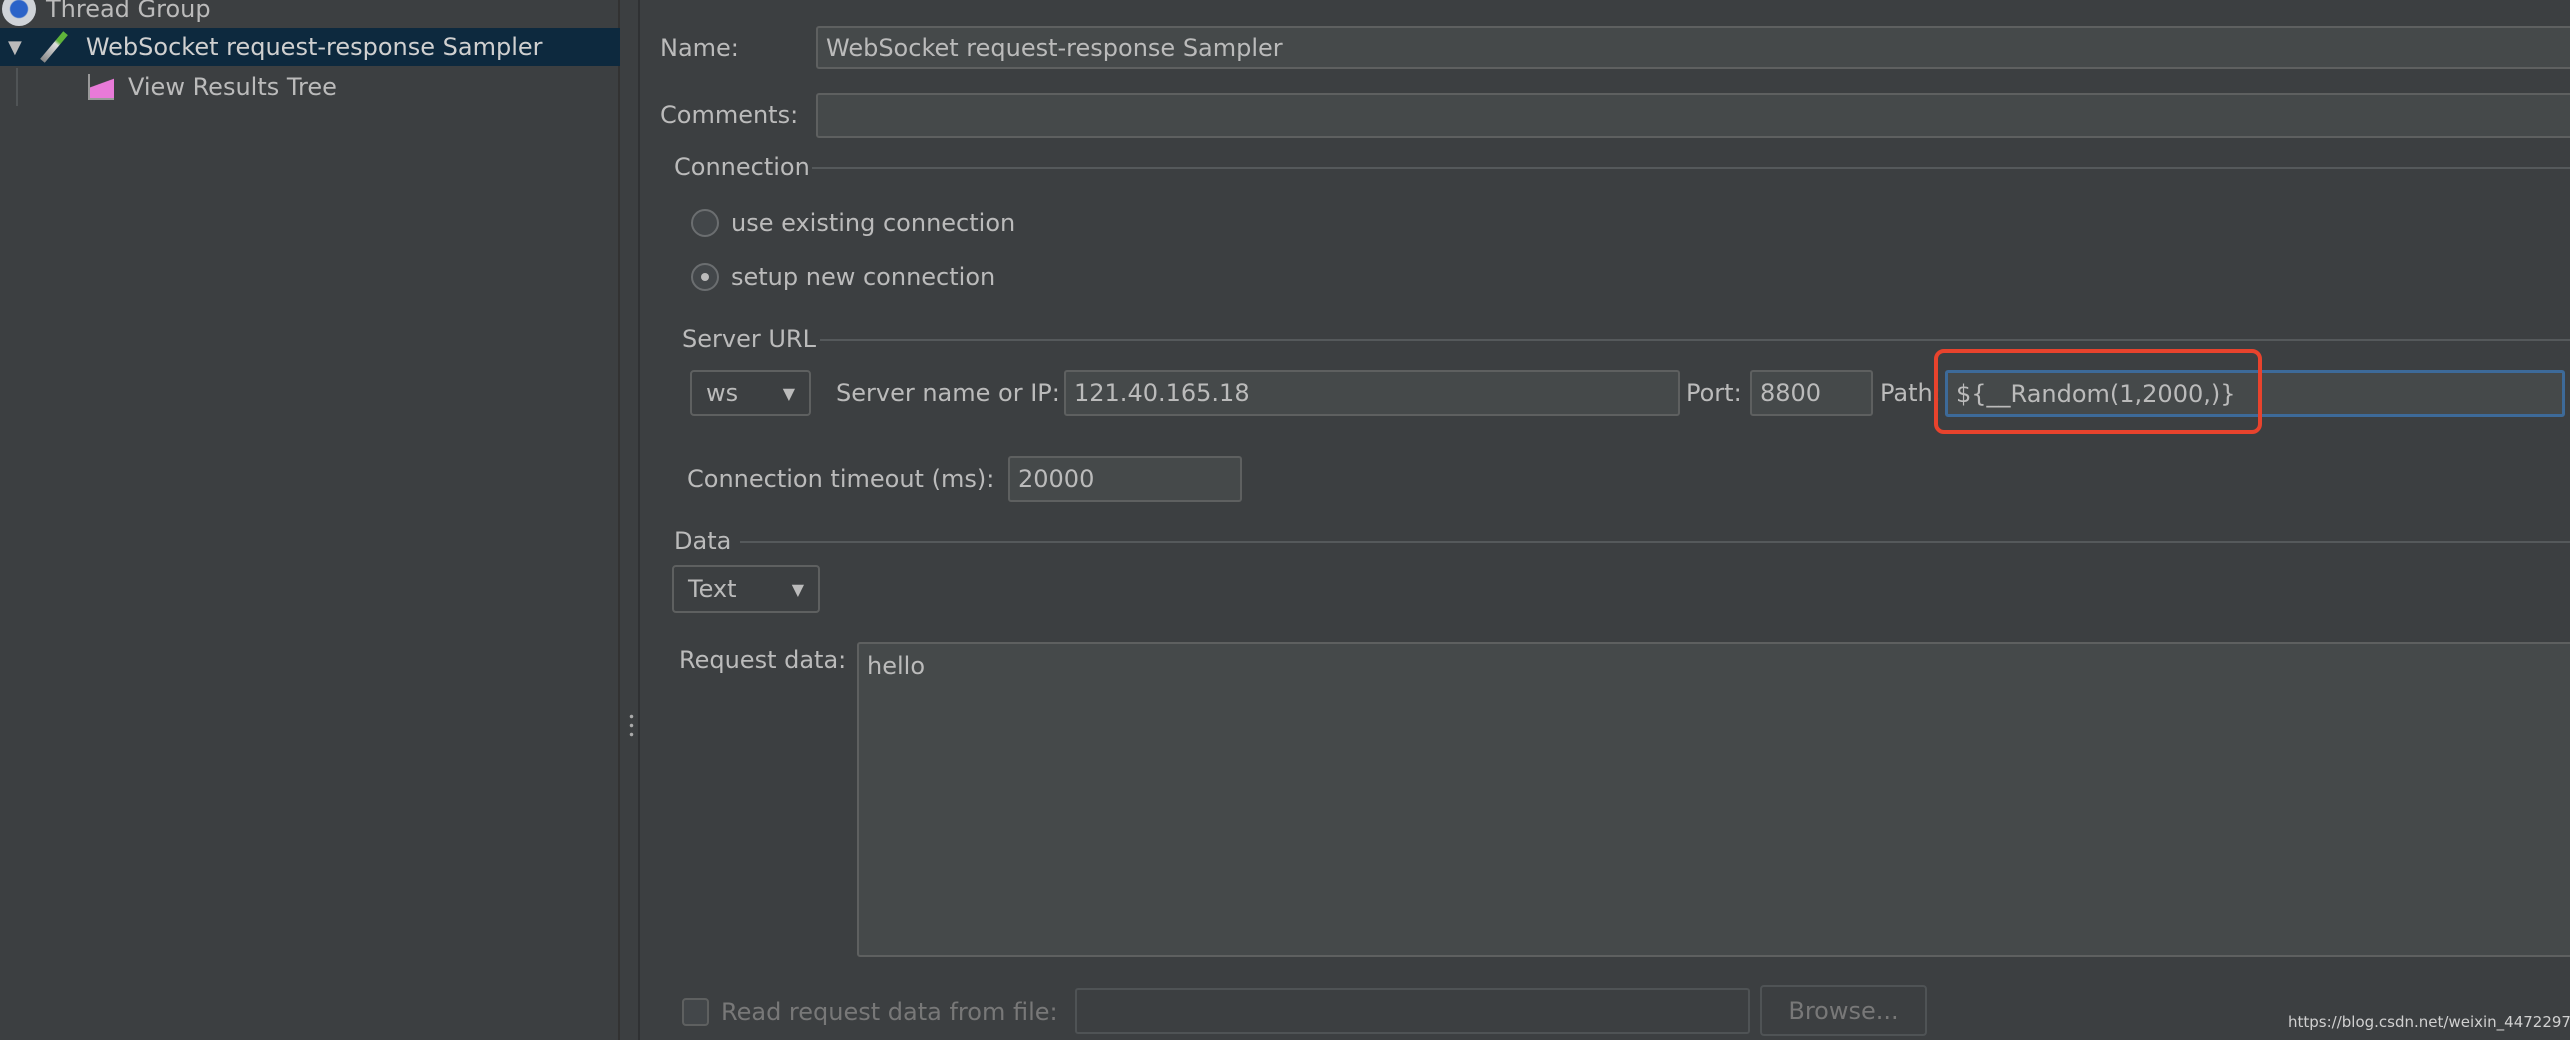 Image resolution: width=2570 pixels, height=1040 pixels. I want to click on read-from-file-checkbox, so click(695, 1012).